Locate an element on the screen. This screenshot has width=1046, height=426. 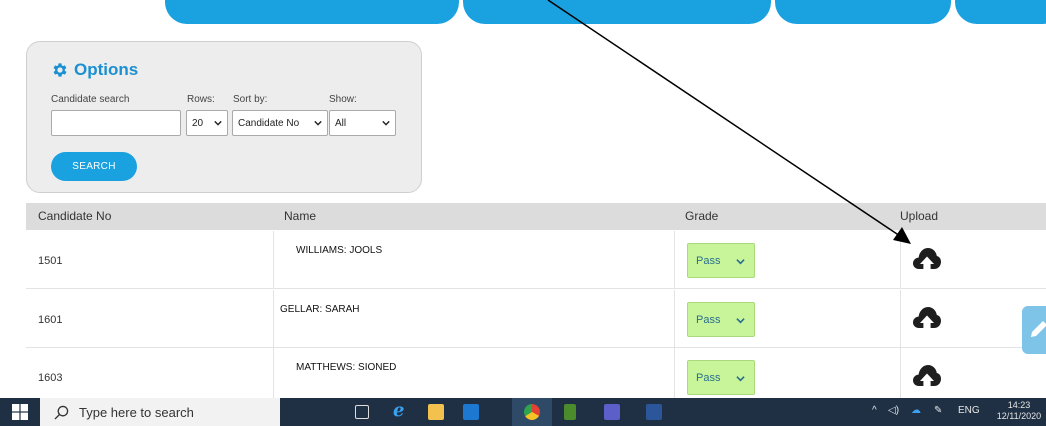
rows-select: 20 is located at coordinates (207, 123).